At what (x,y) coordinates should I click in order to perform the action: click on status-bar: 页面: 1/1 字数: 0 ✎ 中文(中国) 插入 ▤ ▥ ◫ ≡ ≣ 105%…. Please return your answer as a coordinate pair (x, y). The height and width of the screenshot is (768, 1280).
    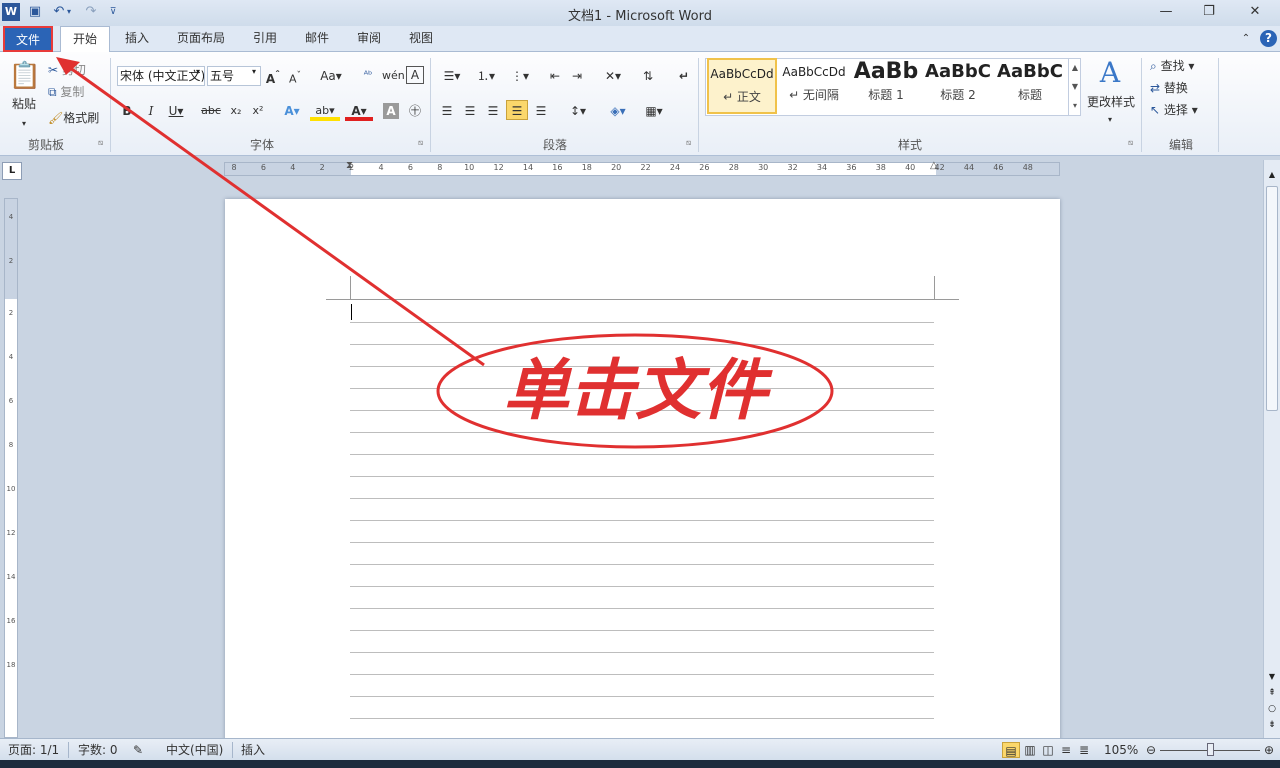
    Looking at the image, I should click on (640, 749).